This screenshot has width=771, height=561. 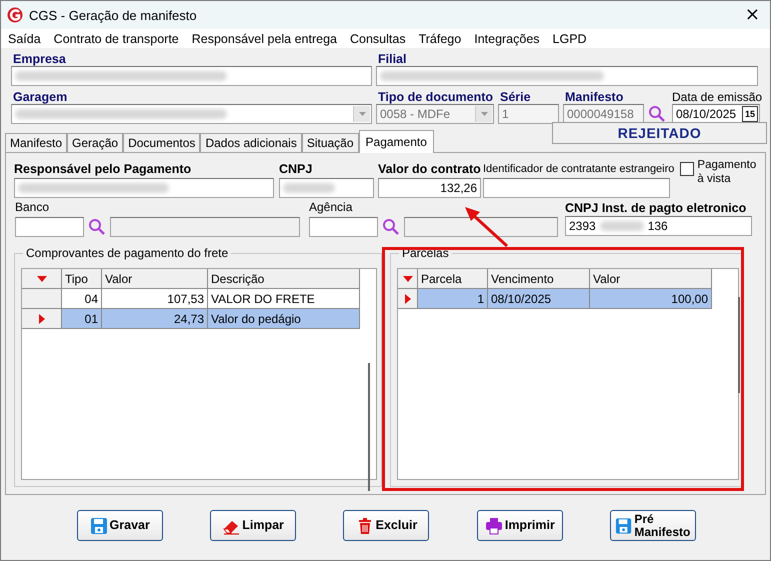 What do you see at coordinates (330, 142) in the screenshot?
I see `tab: Situação` at bounding box center [330, 142].